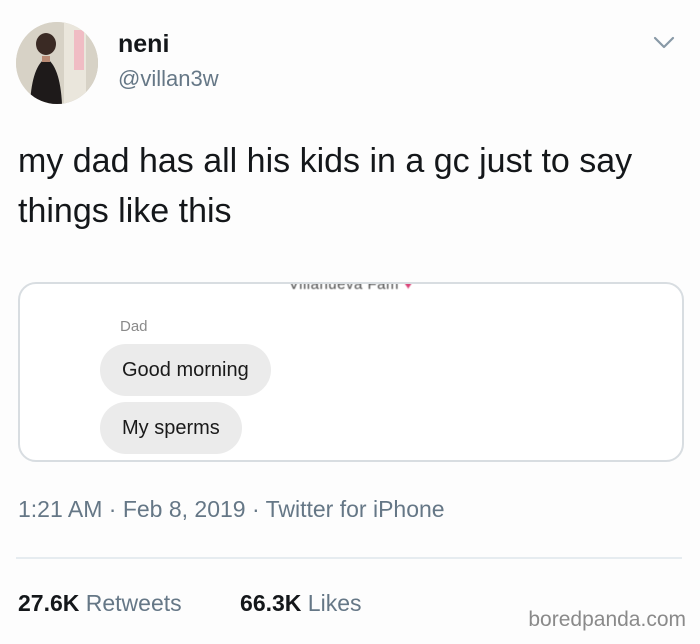 This screenshot has width=700, height=644. I want to click on heart-icon: ♥, so click(408, 287).